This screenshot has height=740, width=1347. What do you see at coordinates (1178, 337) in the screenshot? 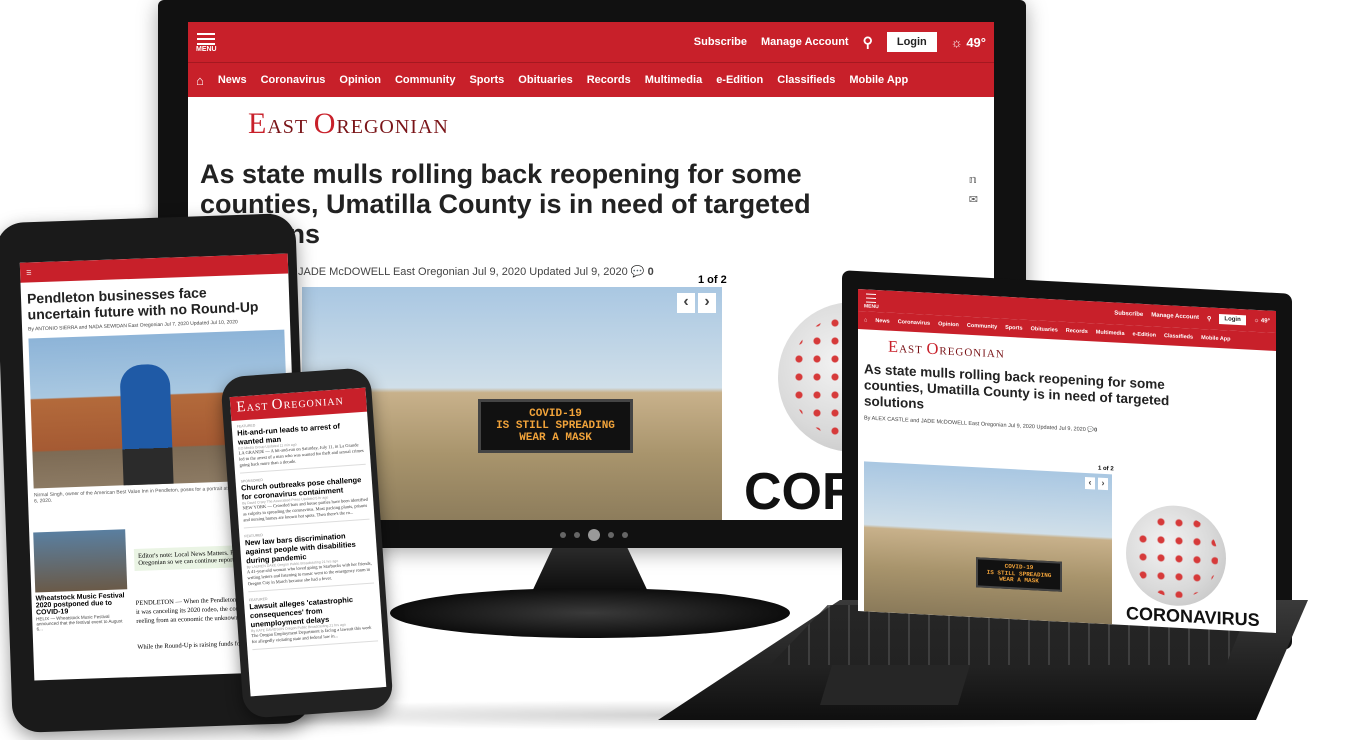
I see `laptop-nav-classifieds: Classifieds` at bounding box center [1178, 337].